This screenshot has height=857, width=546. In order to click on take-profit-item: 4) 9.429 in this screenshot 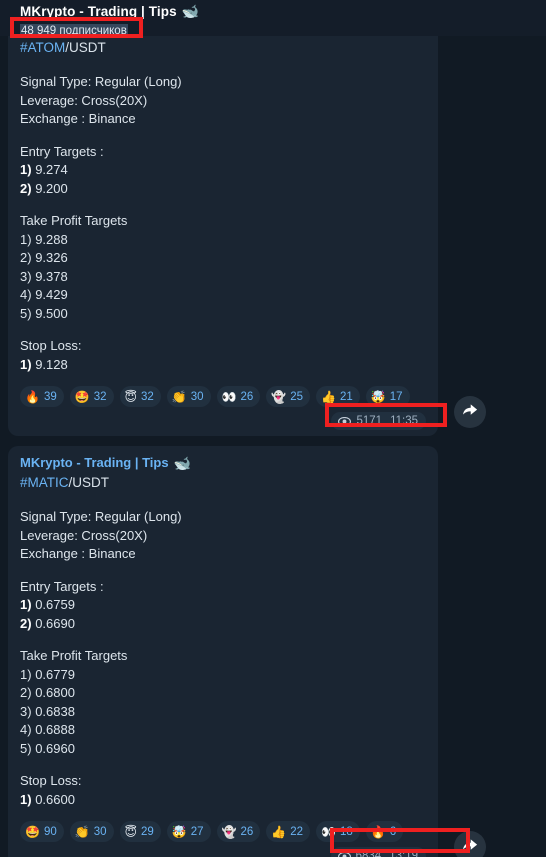, I will do `click(223, 295)`.